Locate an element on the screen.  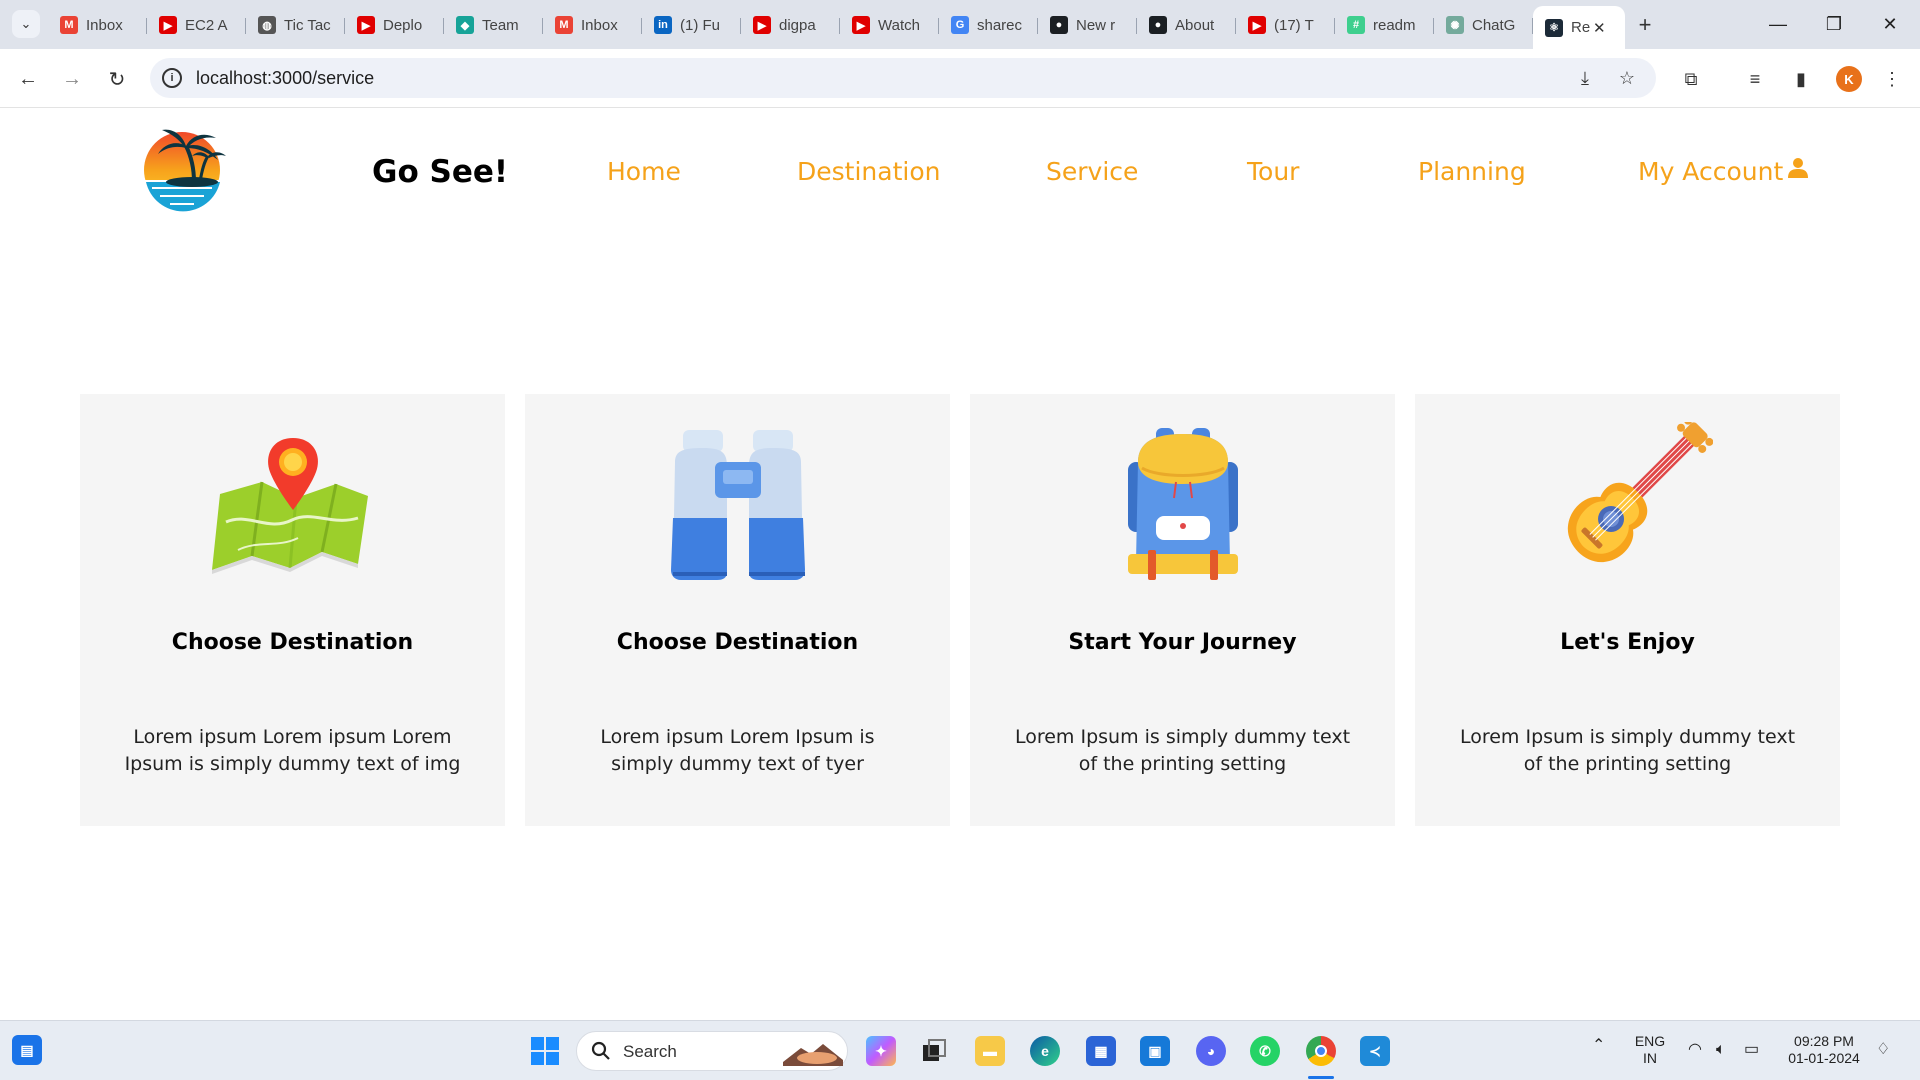
browser-tab: ◍ Tic Tac is located at coordinates (295, 25).